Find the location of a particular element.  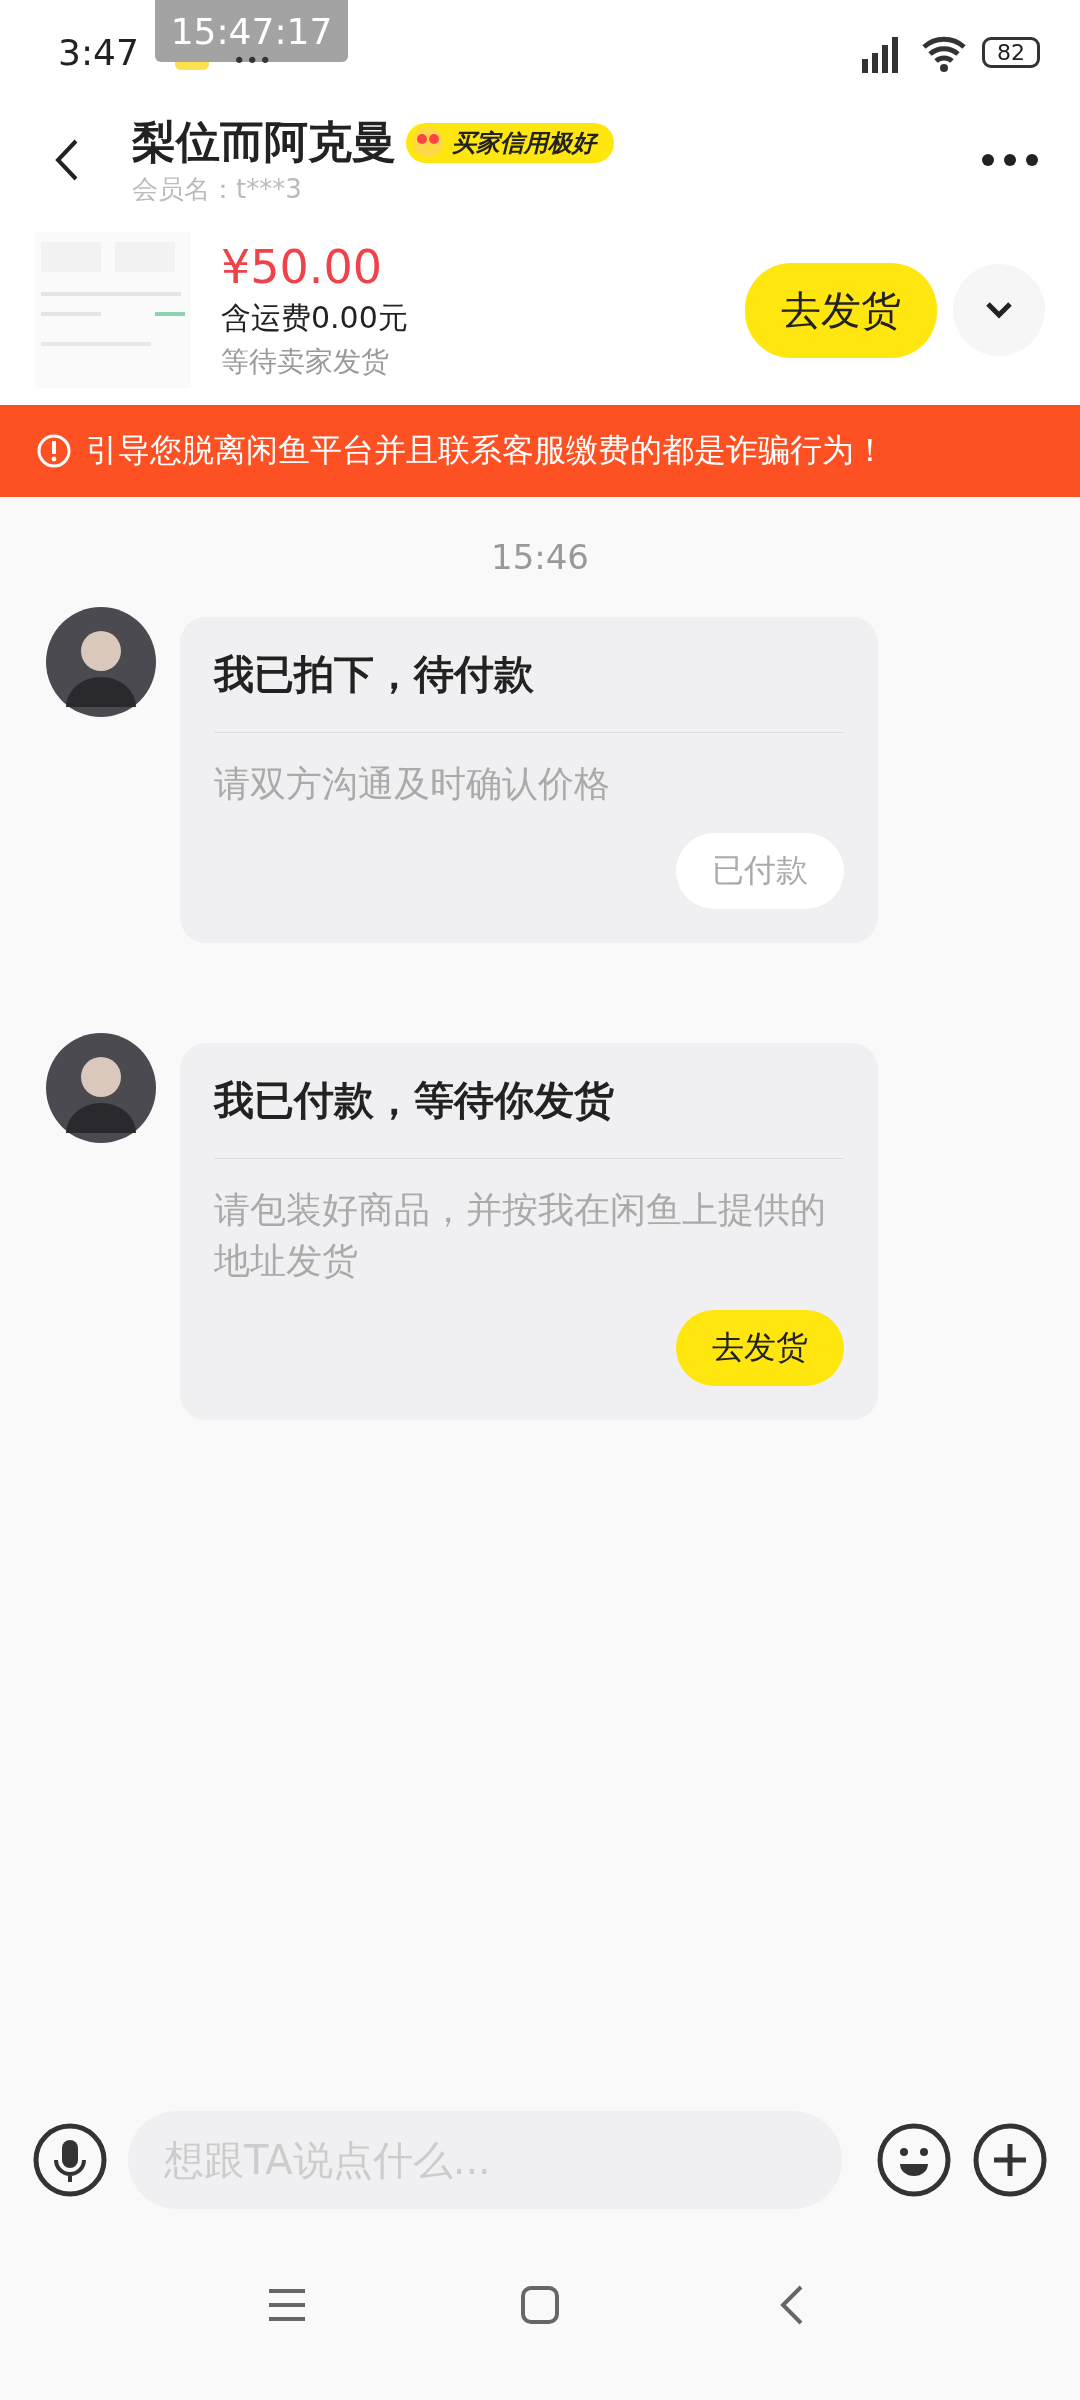

shipping-fee: 含运费0.00元 is located at coordinates (314, 317).